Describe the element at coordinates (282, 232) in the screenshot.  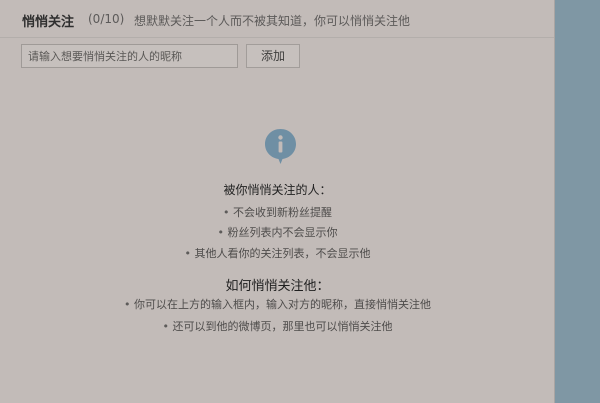
I see `list-item-text: 粉丝列表内不会显示你` at that location.